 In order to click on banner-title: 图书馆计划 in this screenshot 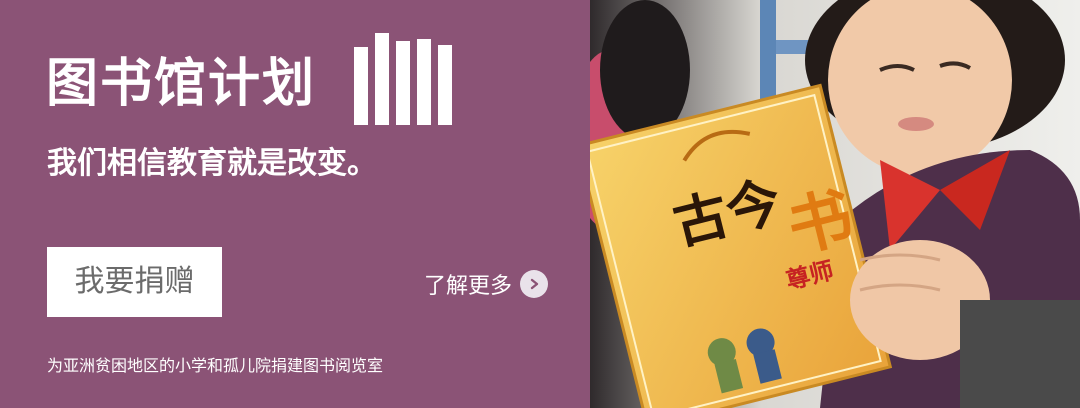, I will do `click(181, 84)`.